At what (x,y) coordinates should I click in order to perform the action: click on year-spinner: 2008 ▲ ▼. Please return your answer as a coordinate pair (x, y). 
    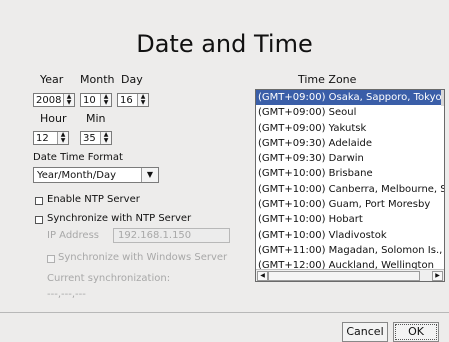
    Looking at the image, I should click on (54, 100).